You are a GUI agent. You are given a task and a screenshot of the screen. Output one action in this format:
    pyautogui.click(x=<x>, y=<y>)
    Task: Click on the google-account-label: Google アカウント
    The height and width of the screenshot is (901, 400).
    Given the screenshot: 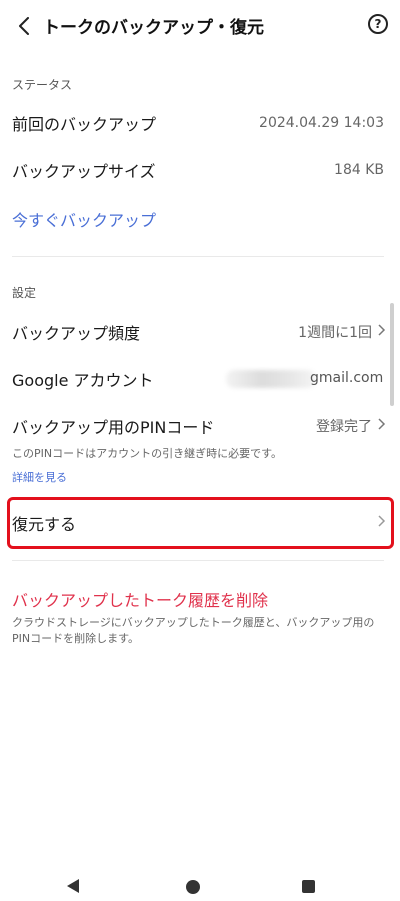 What is the action you would take?
    pyautogui.click(x=83, y=380)
    